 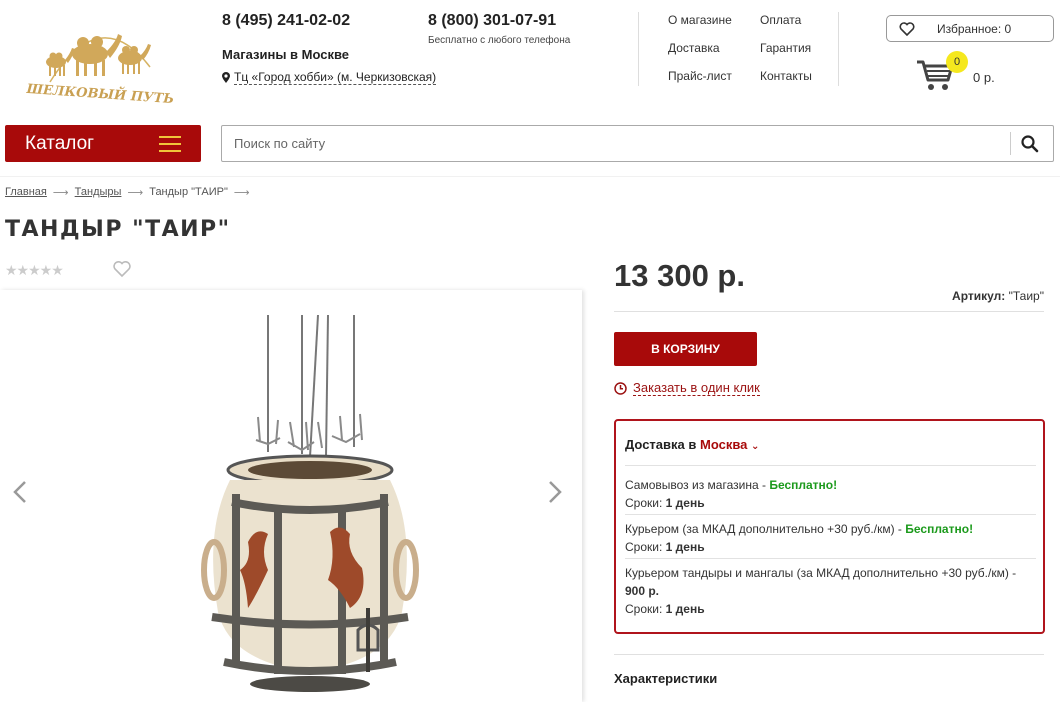 What do you see at coordinates (530, 176) in the screenshot?
I see `header-separator` at bounding box center [530, 176].